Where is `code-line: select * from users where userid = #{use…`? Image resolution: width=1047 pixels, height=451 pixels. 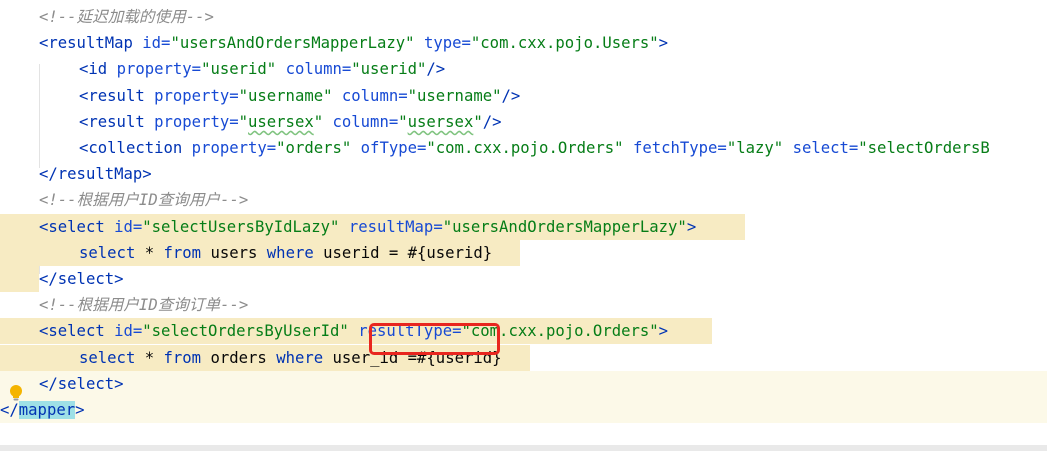 code-line: select * from users where userid = #{use… is located at coordinates (523, 265).